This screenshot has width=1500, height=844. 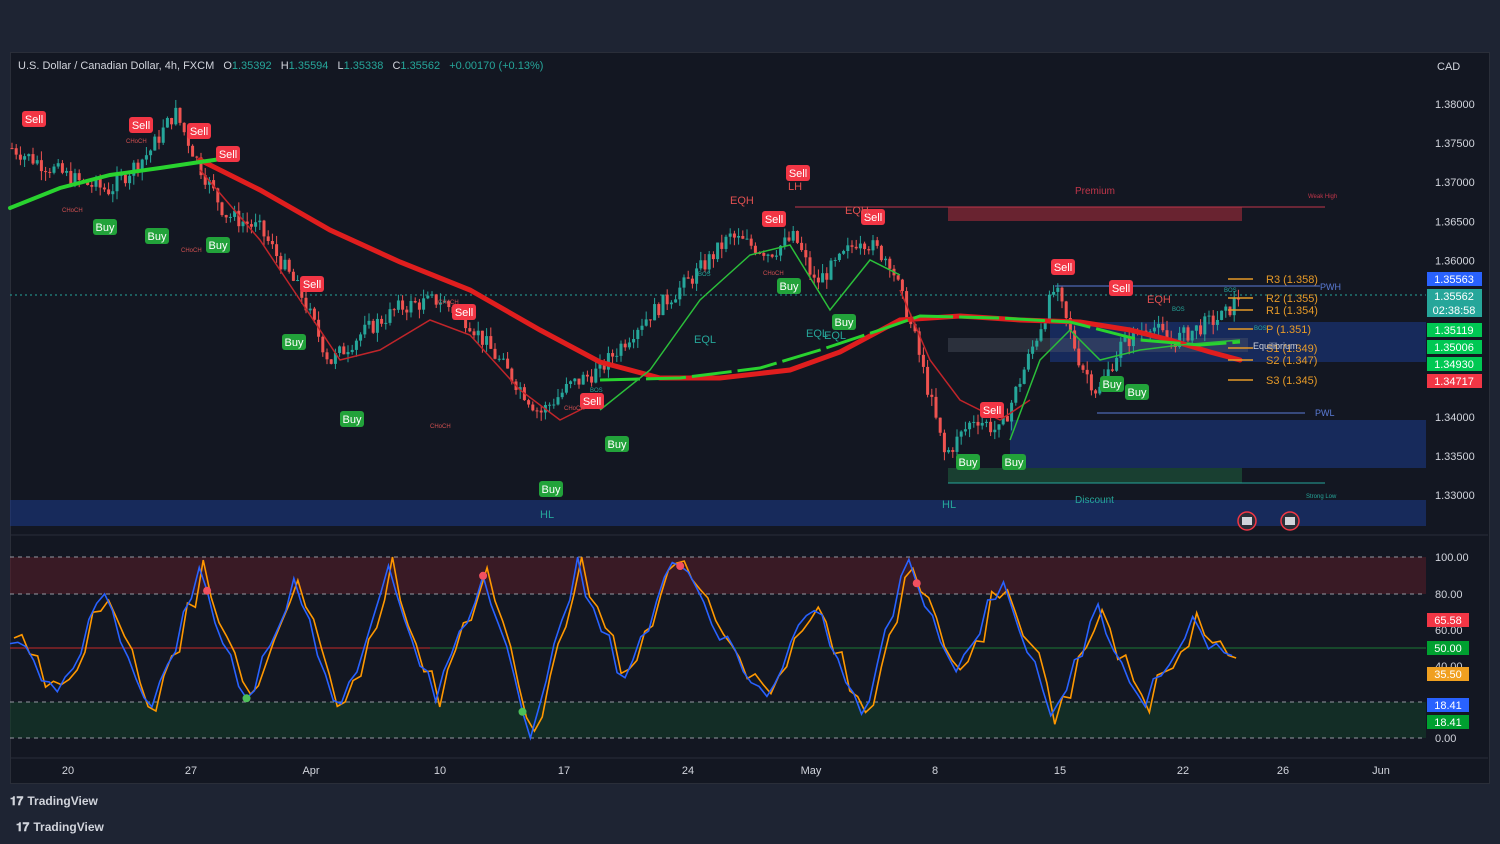 I want to click on price-tick: 1.34000, so click(x=1455, y=418).